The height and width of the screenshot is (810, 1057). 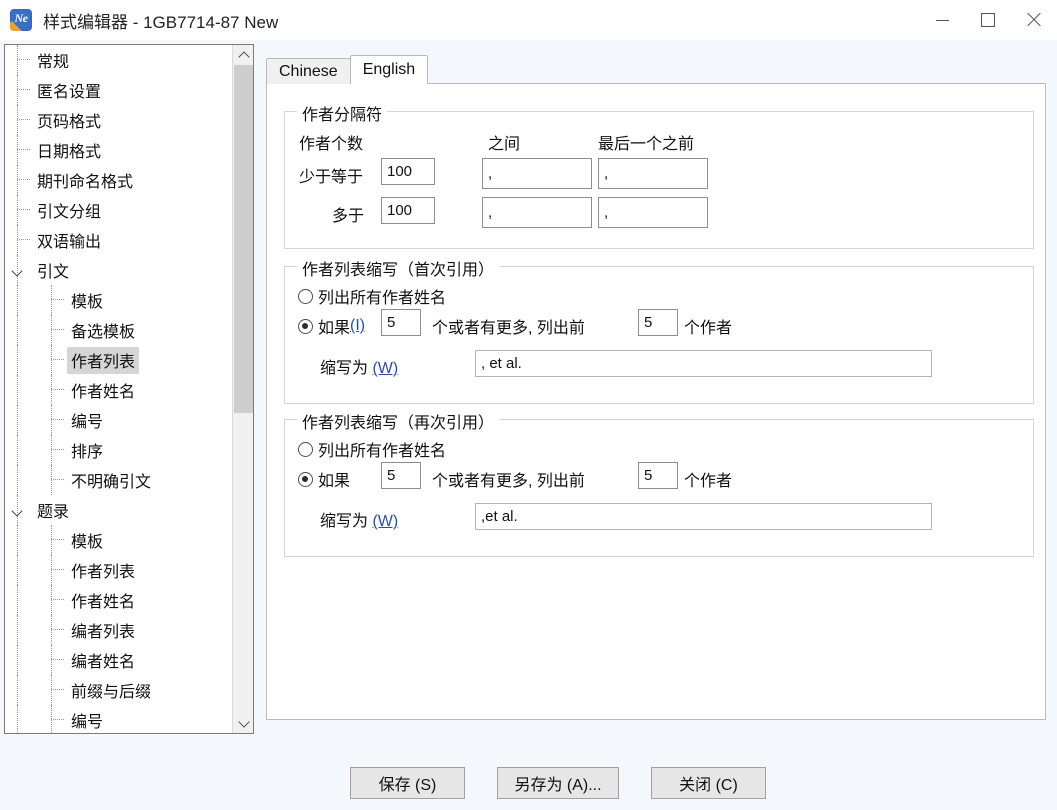 What do you see at coordinates (398, 268) in the screenshot?
I see `first-citation-group-title: 作者列表缩写（首次引用）` at bounding box center [398, 268].